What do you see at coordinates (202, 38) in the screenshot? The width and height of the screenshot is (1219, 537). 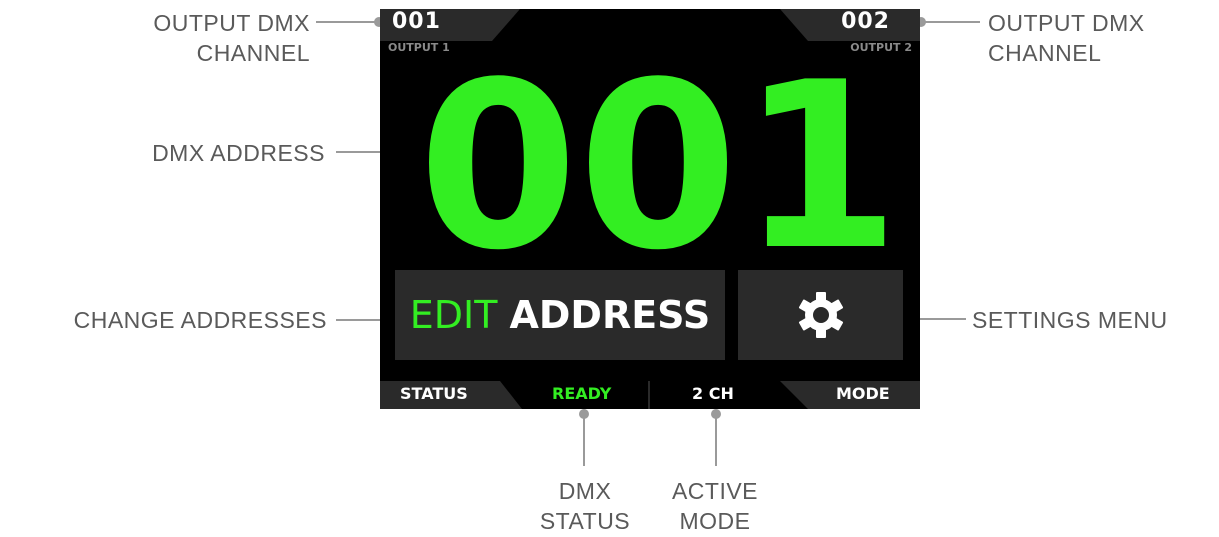 I see `callout-output-dmx-channel-left: OUTPUT DMX CHANNEL` at bounding box center [202, 38].